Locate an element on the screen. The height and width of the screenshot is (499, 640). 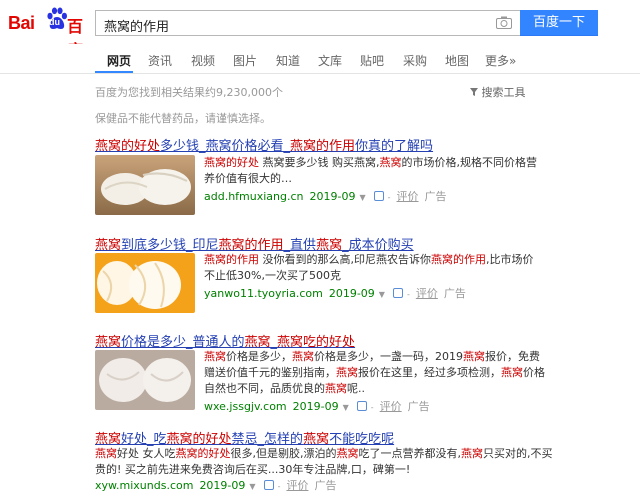
search-input: 燕窝的作用 is located at coordinates (307, 23).